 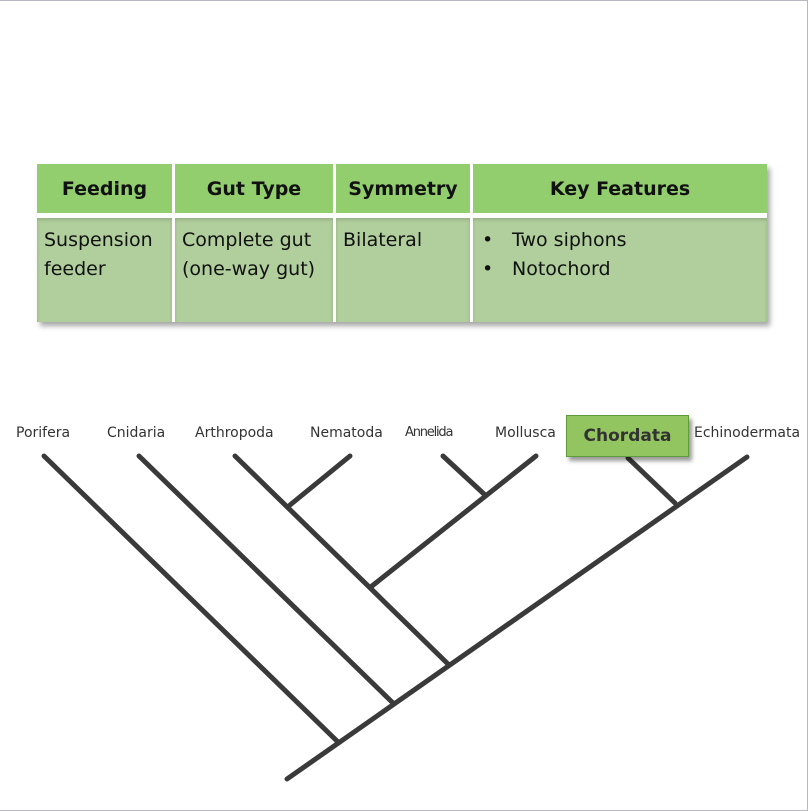 I want to click on taxon-porifera: Porifera, so click(x=43, y=433).